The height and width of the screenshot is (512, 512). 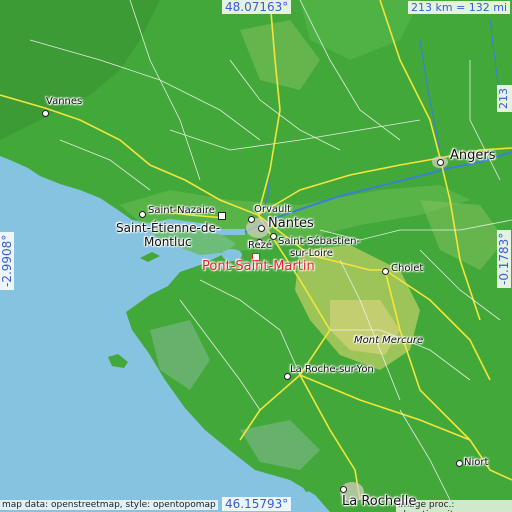 What do you see at coordinates (504, 98) in the screenshot?
I see `scale-label-vertical: 213 km = 132 mi` at bounding box center [504, 98].